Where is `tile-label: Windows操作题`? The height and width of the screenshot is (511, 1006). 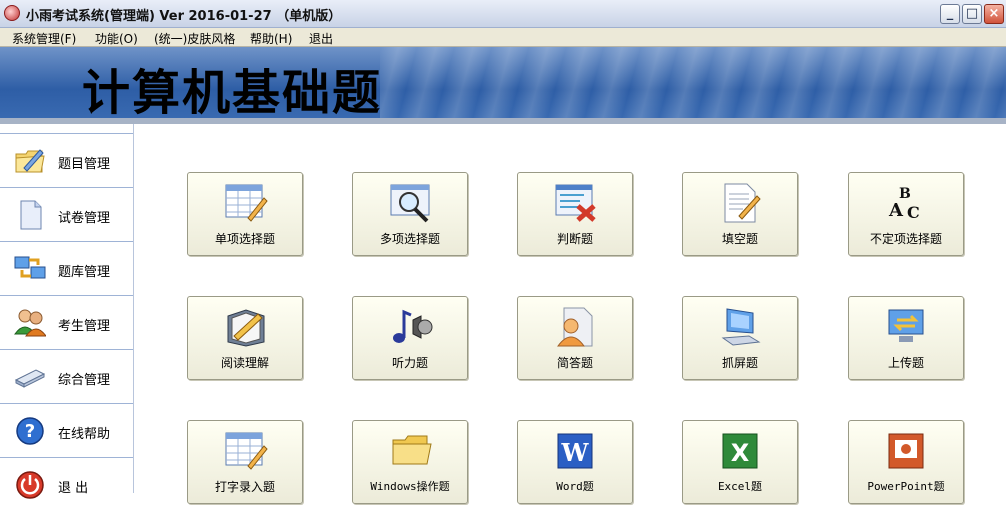 tile-label: Windows操作题 is located at coordinates (410, 486).